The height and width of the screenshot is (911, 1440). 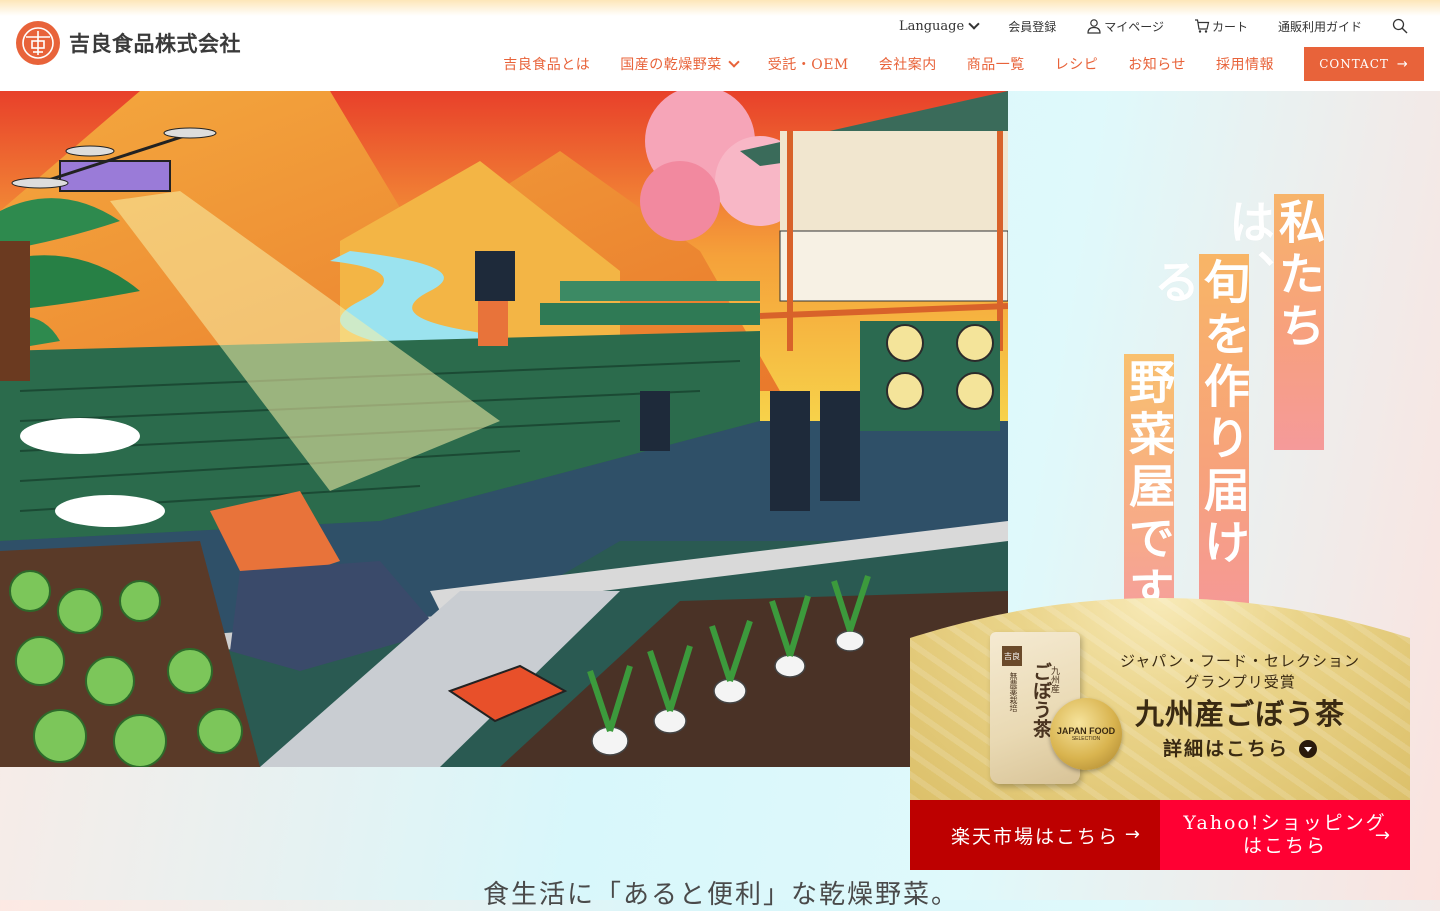 I want to click on nav-company: 会社案内, so click(x=908, y=64).